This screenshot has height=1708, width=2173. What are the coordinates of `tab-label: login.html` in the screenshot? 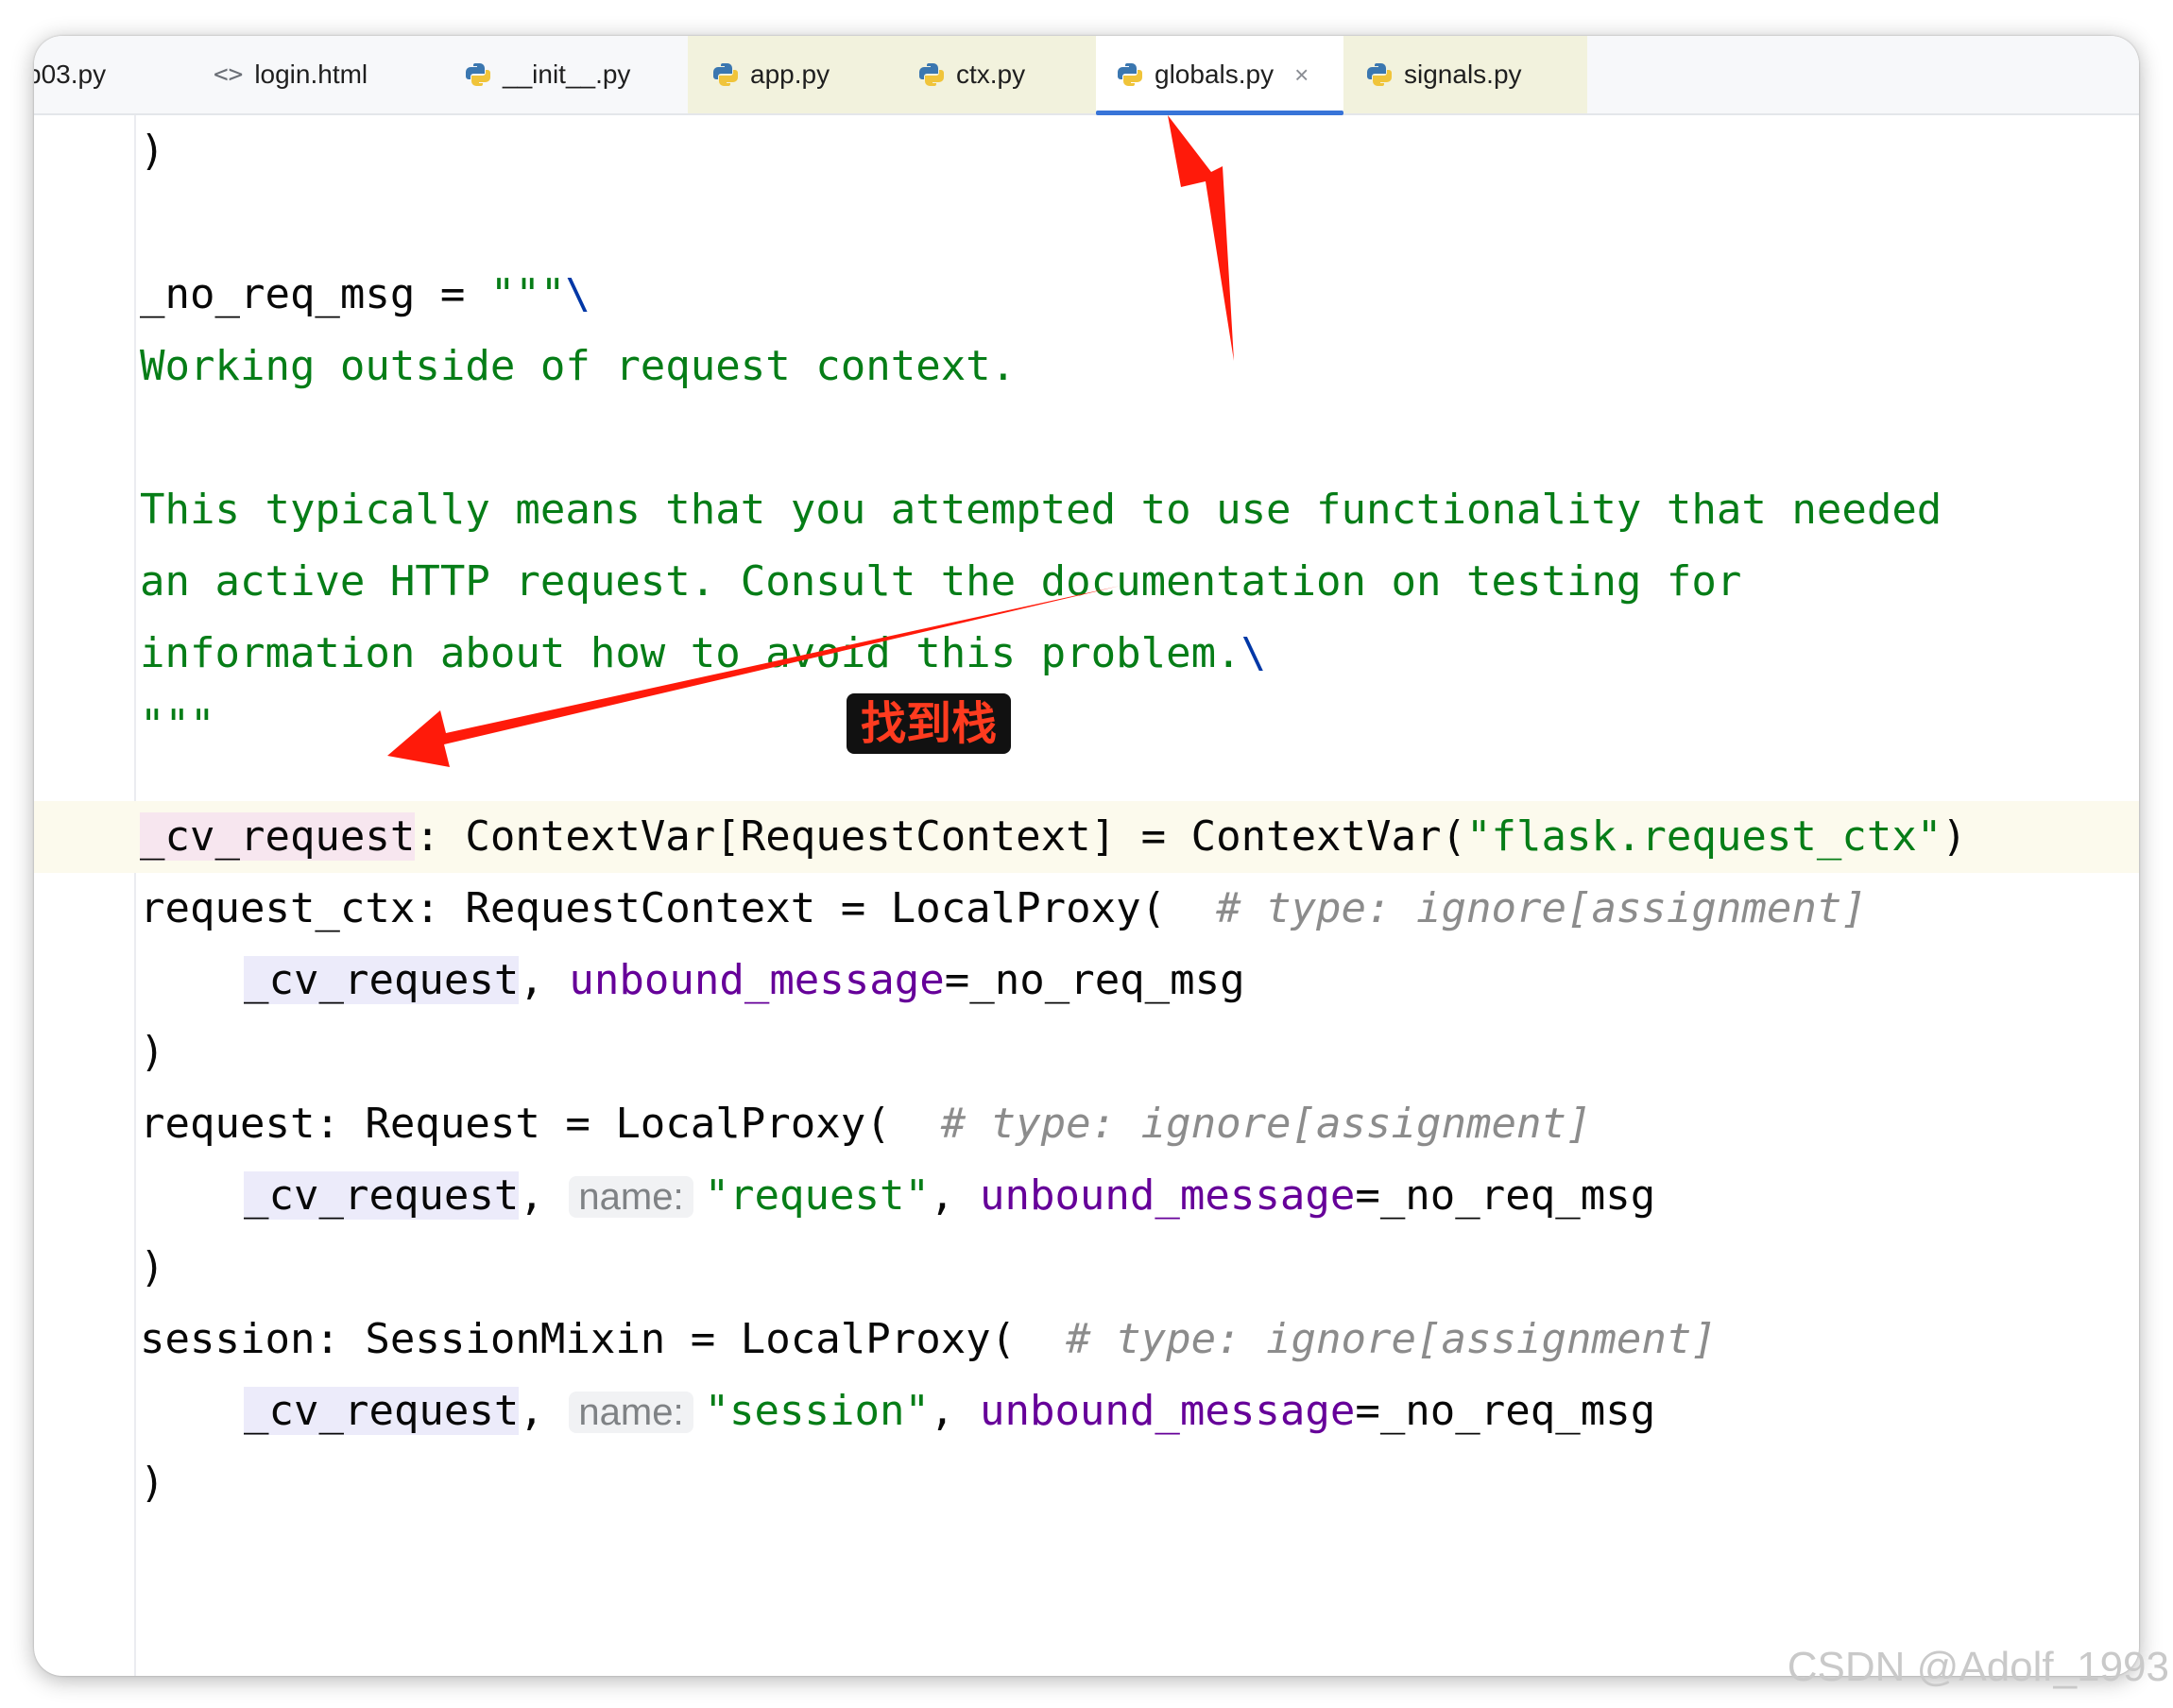 It's located at (311, 75).